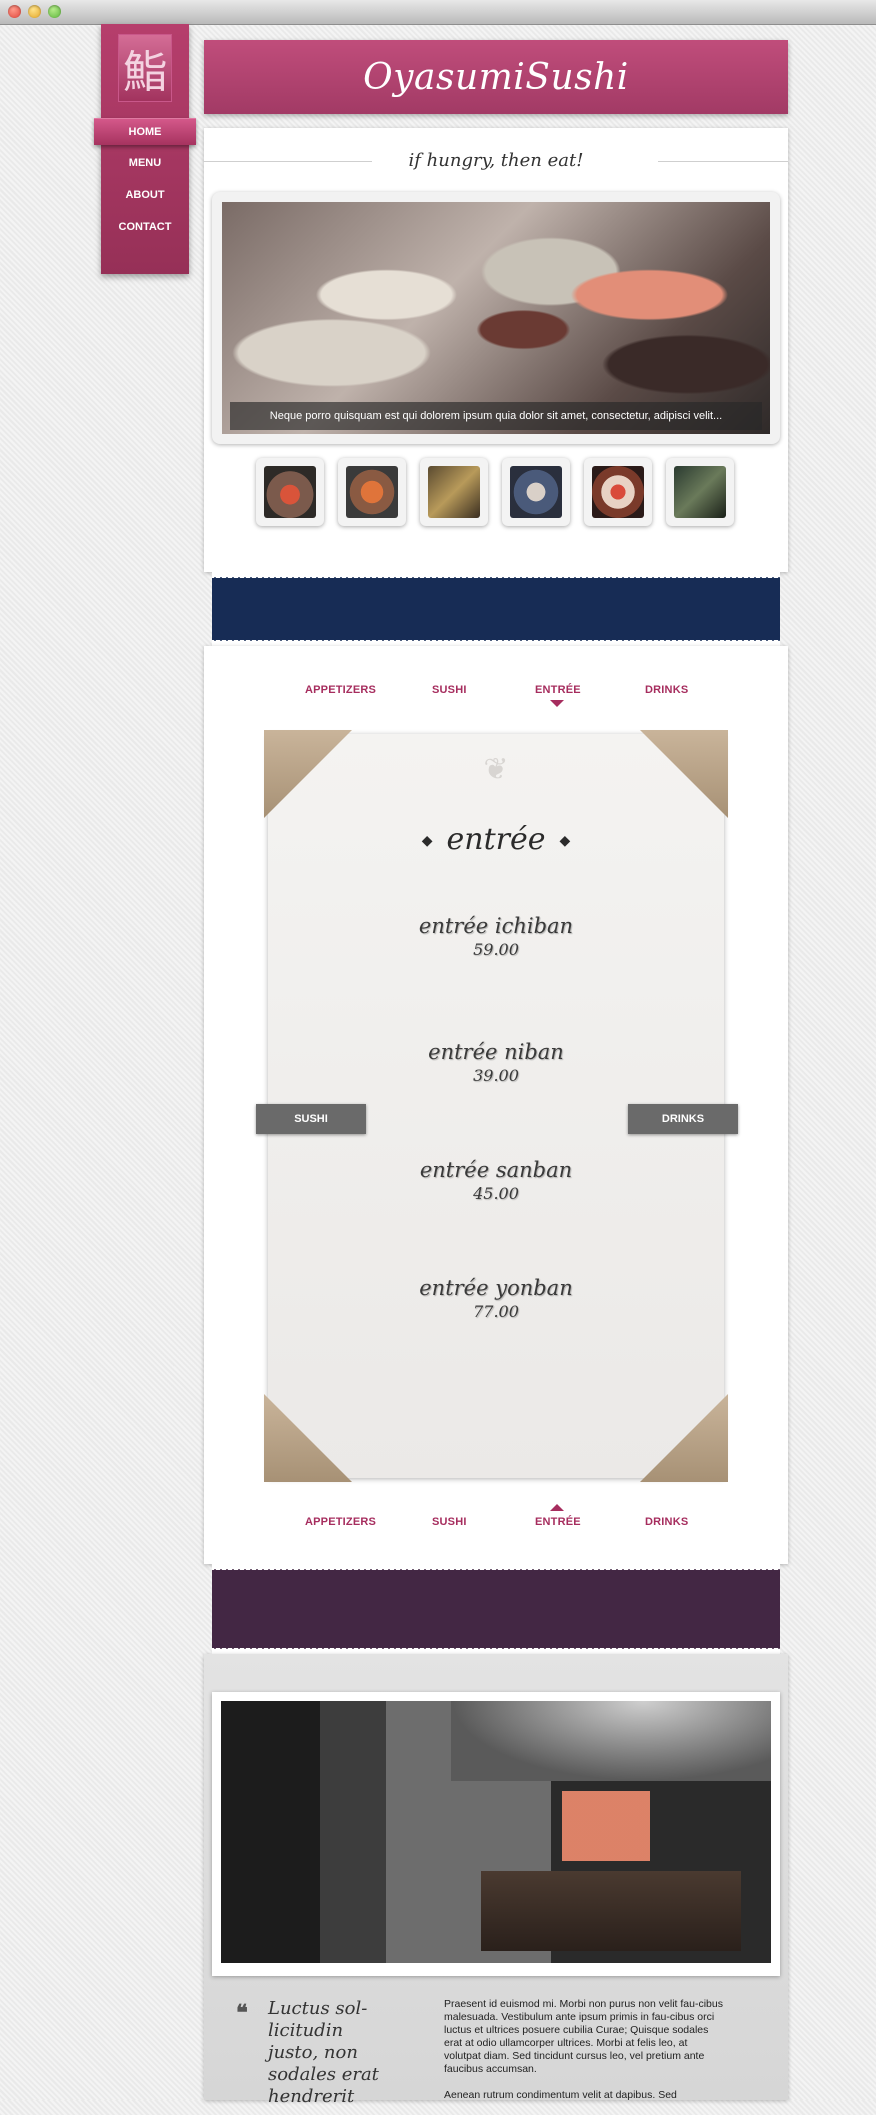 Image resolution: width=876 pixels, height=2115 pixels. What do you see at coordinates (311, 1119) in the screenshot?
I see `prev-section-button: SUSHI` at bounding box center [311, 1119].